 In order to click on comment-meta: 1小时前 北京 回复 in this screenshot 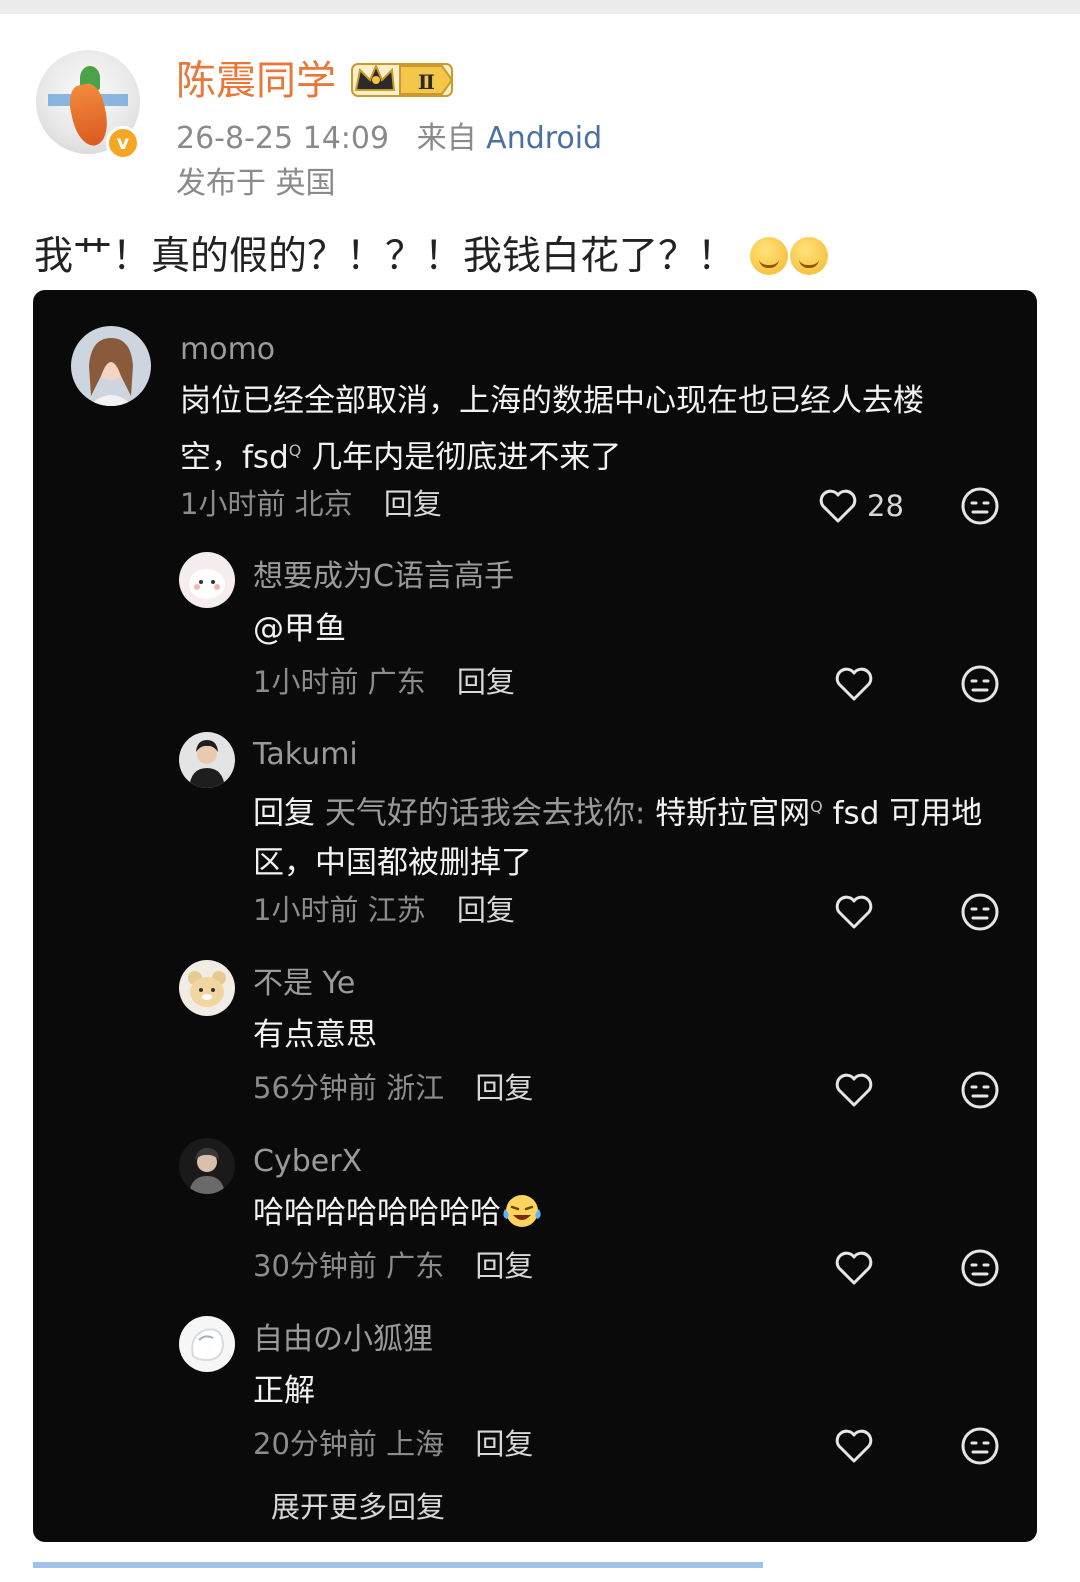, I will do `click(311, 504)`.